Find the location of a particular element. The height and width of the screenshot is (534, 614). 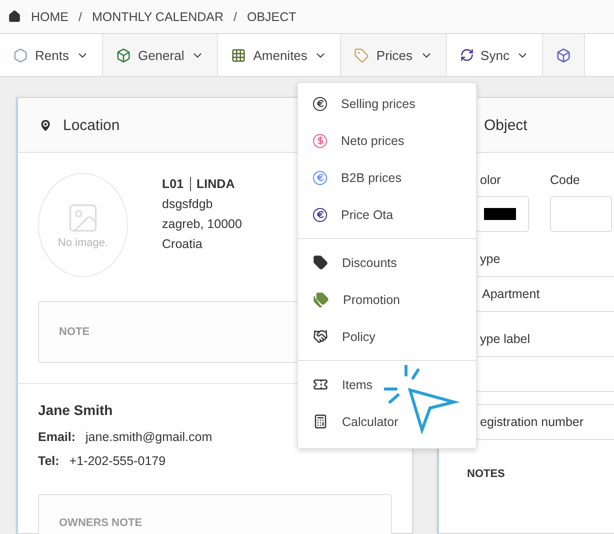

breadcrumb-link: HOME is located at coordinates (49, 17).